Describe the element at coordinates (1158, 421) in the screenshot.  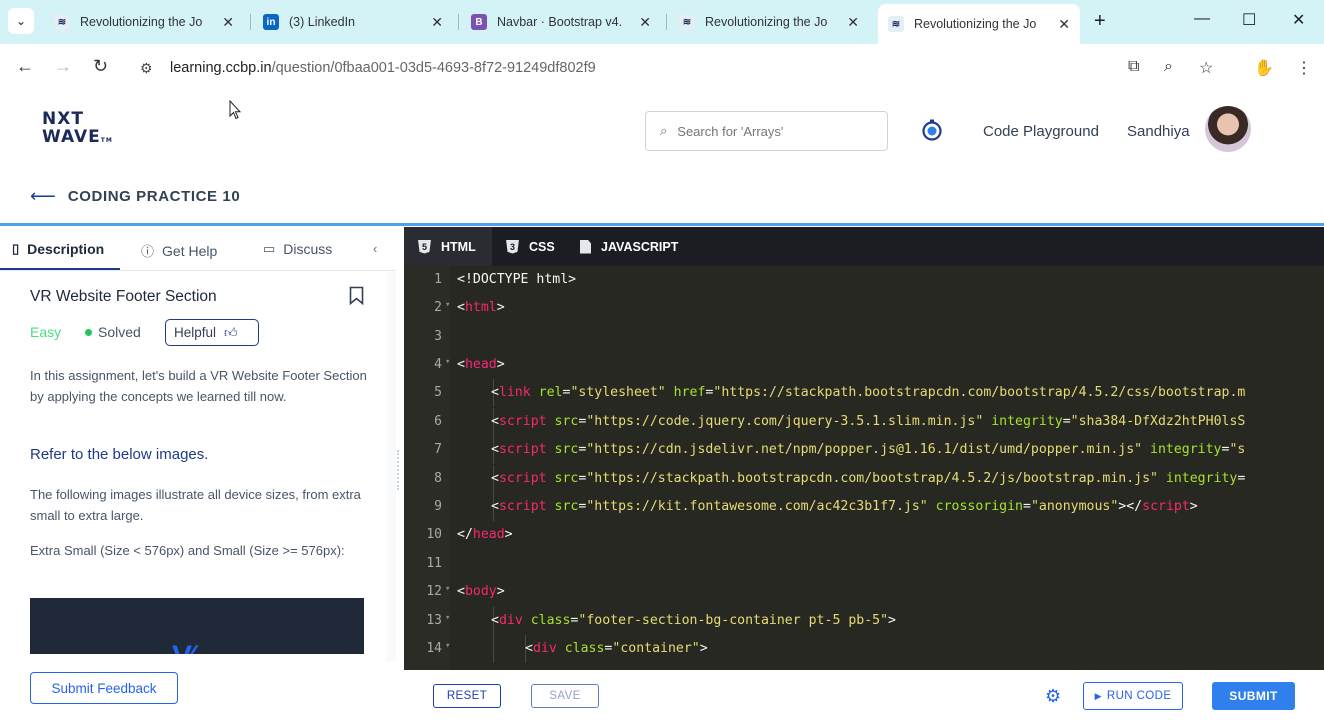
I see `code-string: "sha384-DfXdz2htPH0lsS` at that location.